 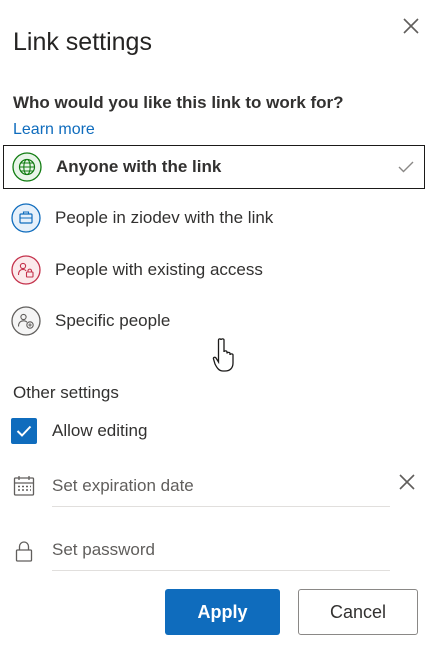 What do you see at coordinates (164, 217) in the screenshot?
I see `option-label: People in ziodev with the link` at bounding box center [164, 217].